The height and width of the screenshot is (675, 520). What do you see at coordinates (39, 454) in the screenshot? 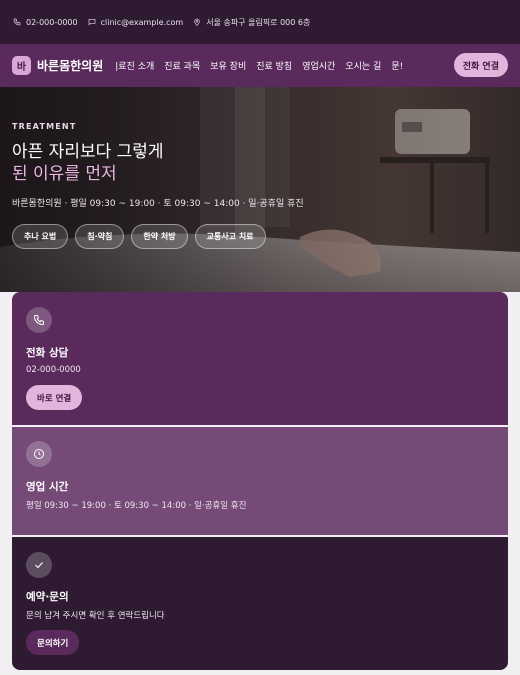
I see `clock-icon` at bounding box center [39, 454].